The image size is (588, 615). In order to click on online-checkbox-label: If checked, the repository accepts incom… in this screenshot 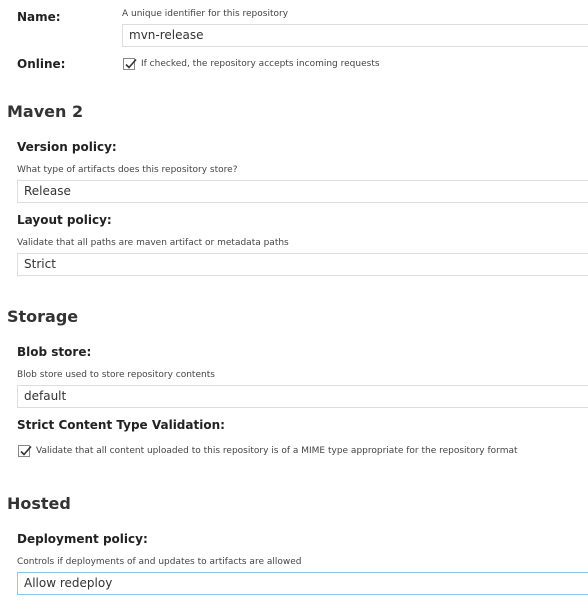, I will do `click(260, 64)`.